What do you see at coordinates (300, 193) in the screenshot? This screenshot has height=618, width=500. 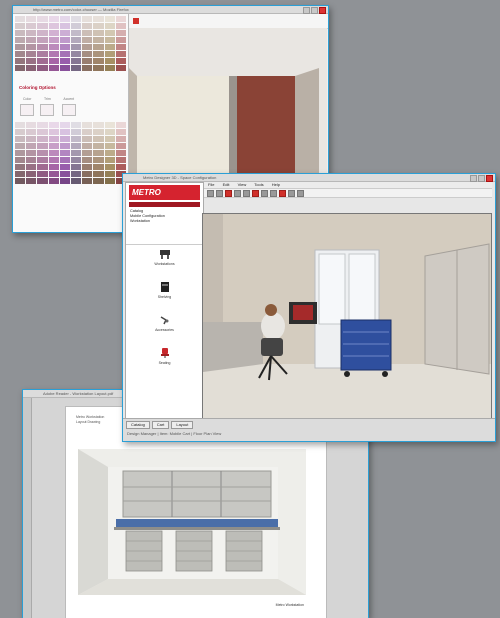 I see `settings-icon` at bounding box center [300, 193].